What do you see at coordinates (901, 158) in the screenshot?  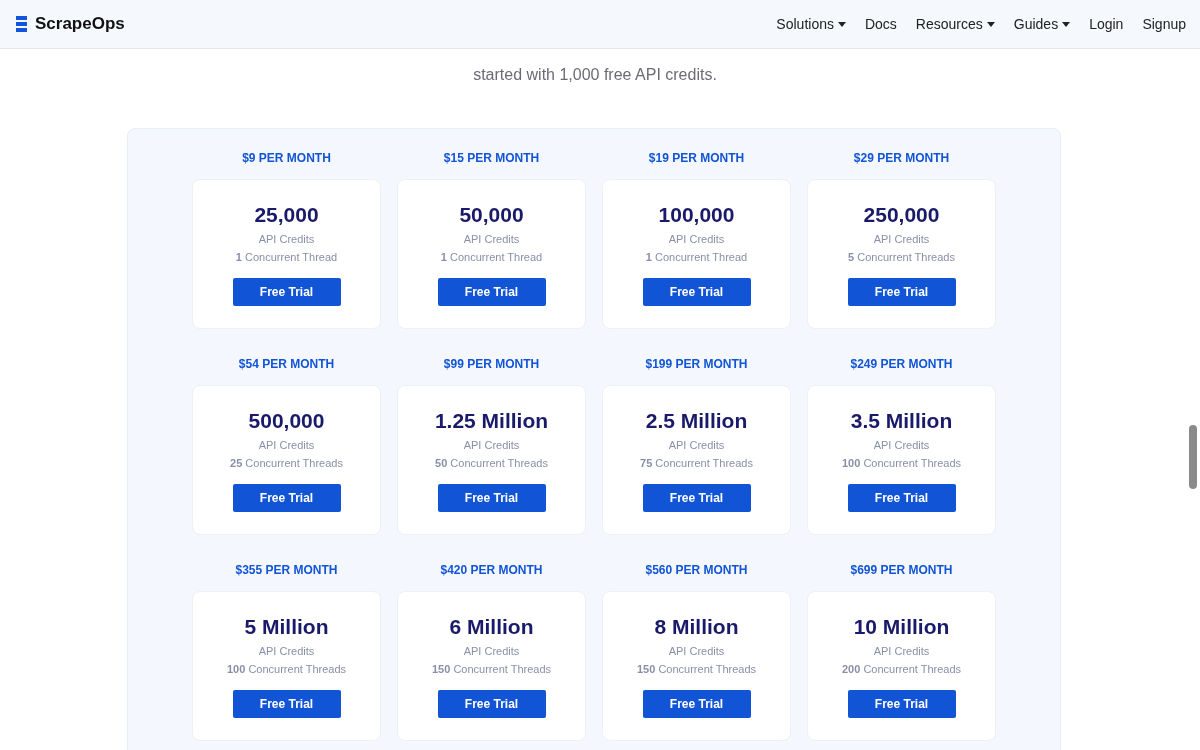 I see `price-label: $29 PER MONTH` at bounding box center [901, 158].